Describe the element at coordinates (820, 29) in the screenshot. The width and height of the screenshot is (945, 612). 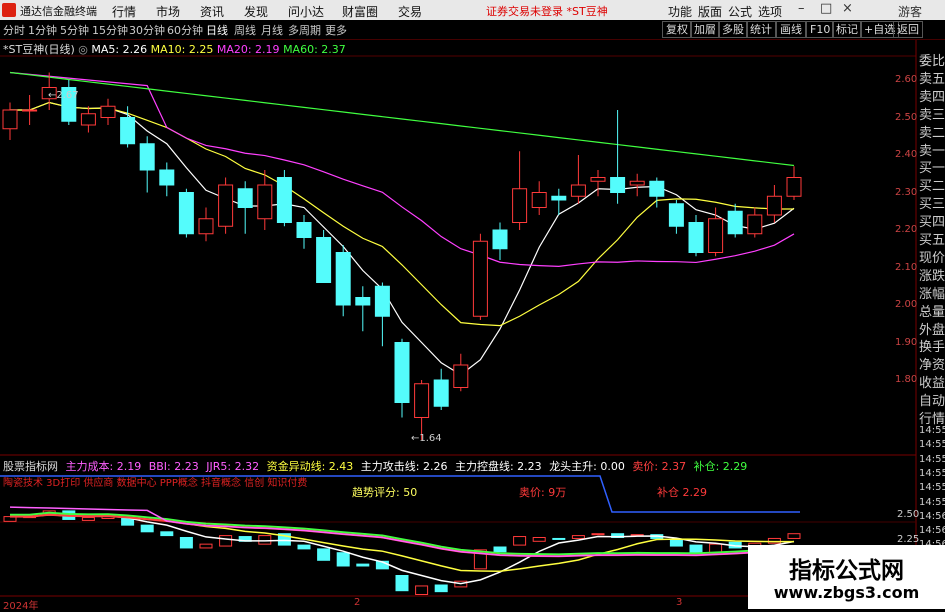
I see `f10-button: F10` at that location.